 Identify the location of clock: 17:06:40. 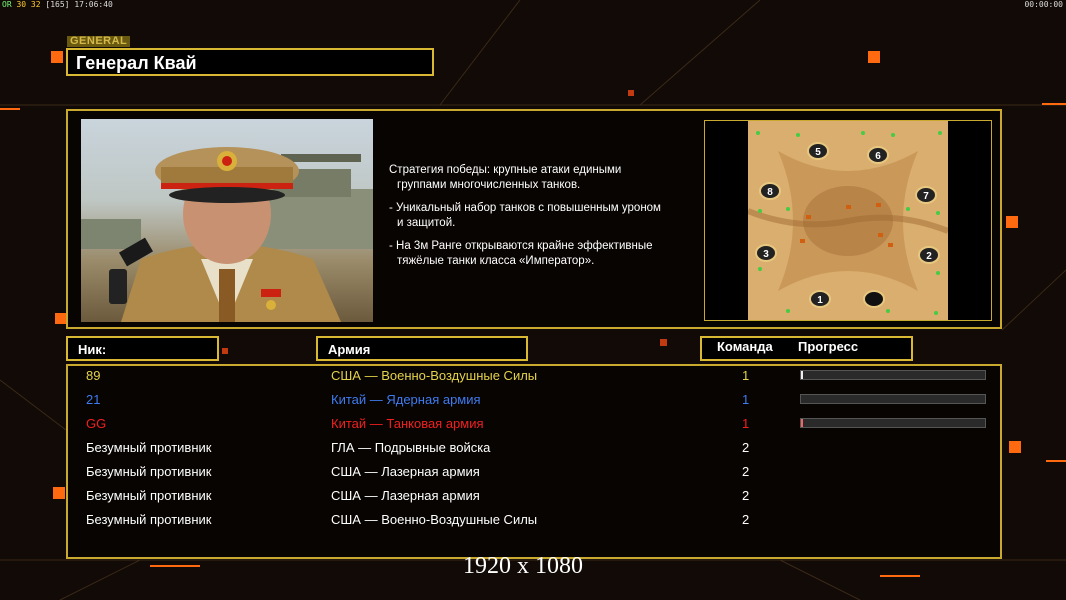
(93, 4).